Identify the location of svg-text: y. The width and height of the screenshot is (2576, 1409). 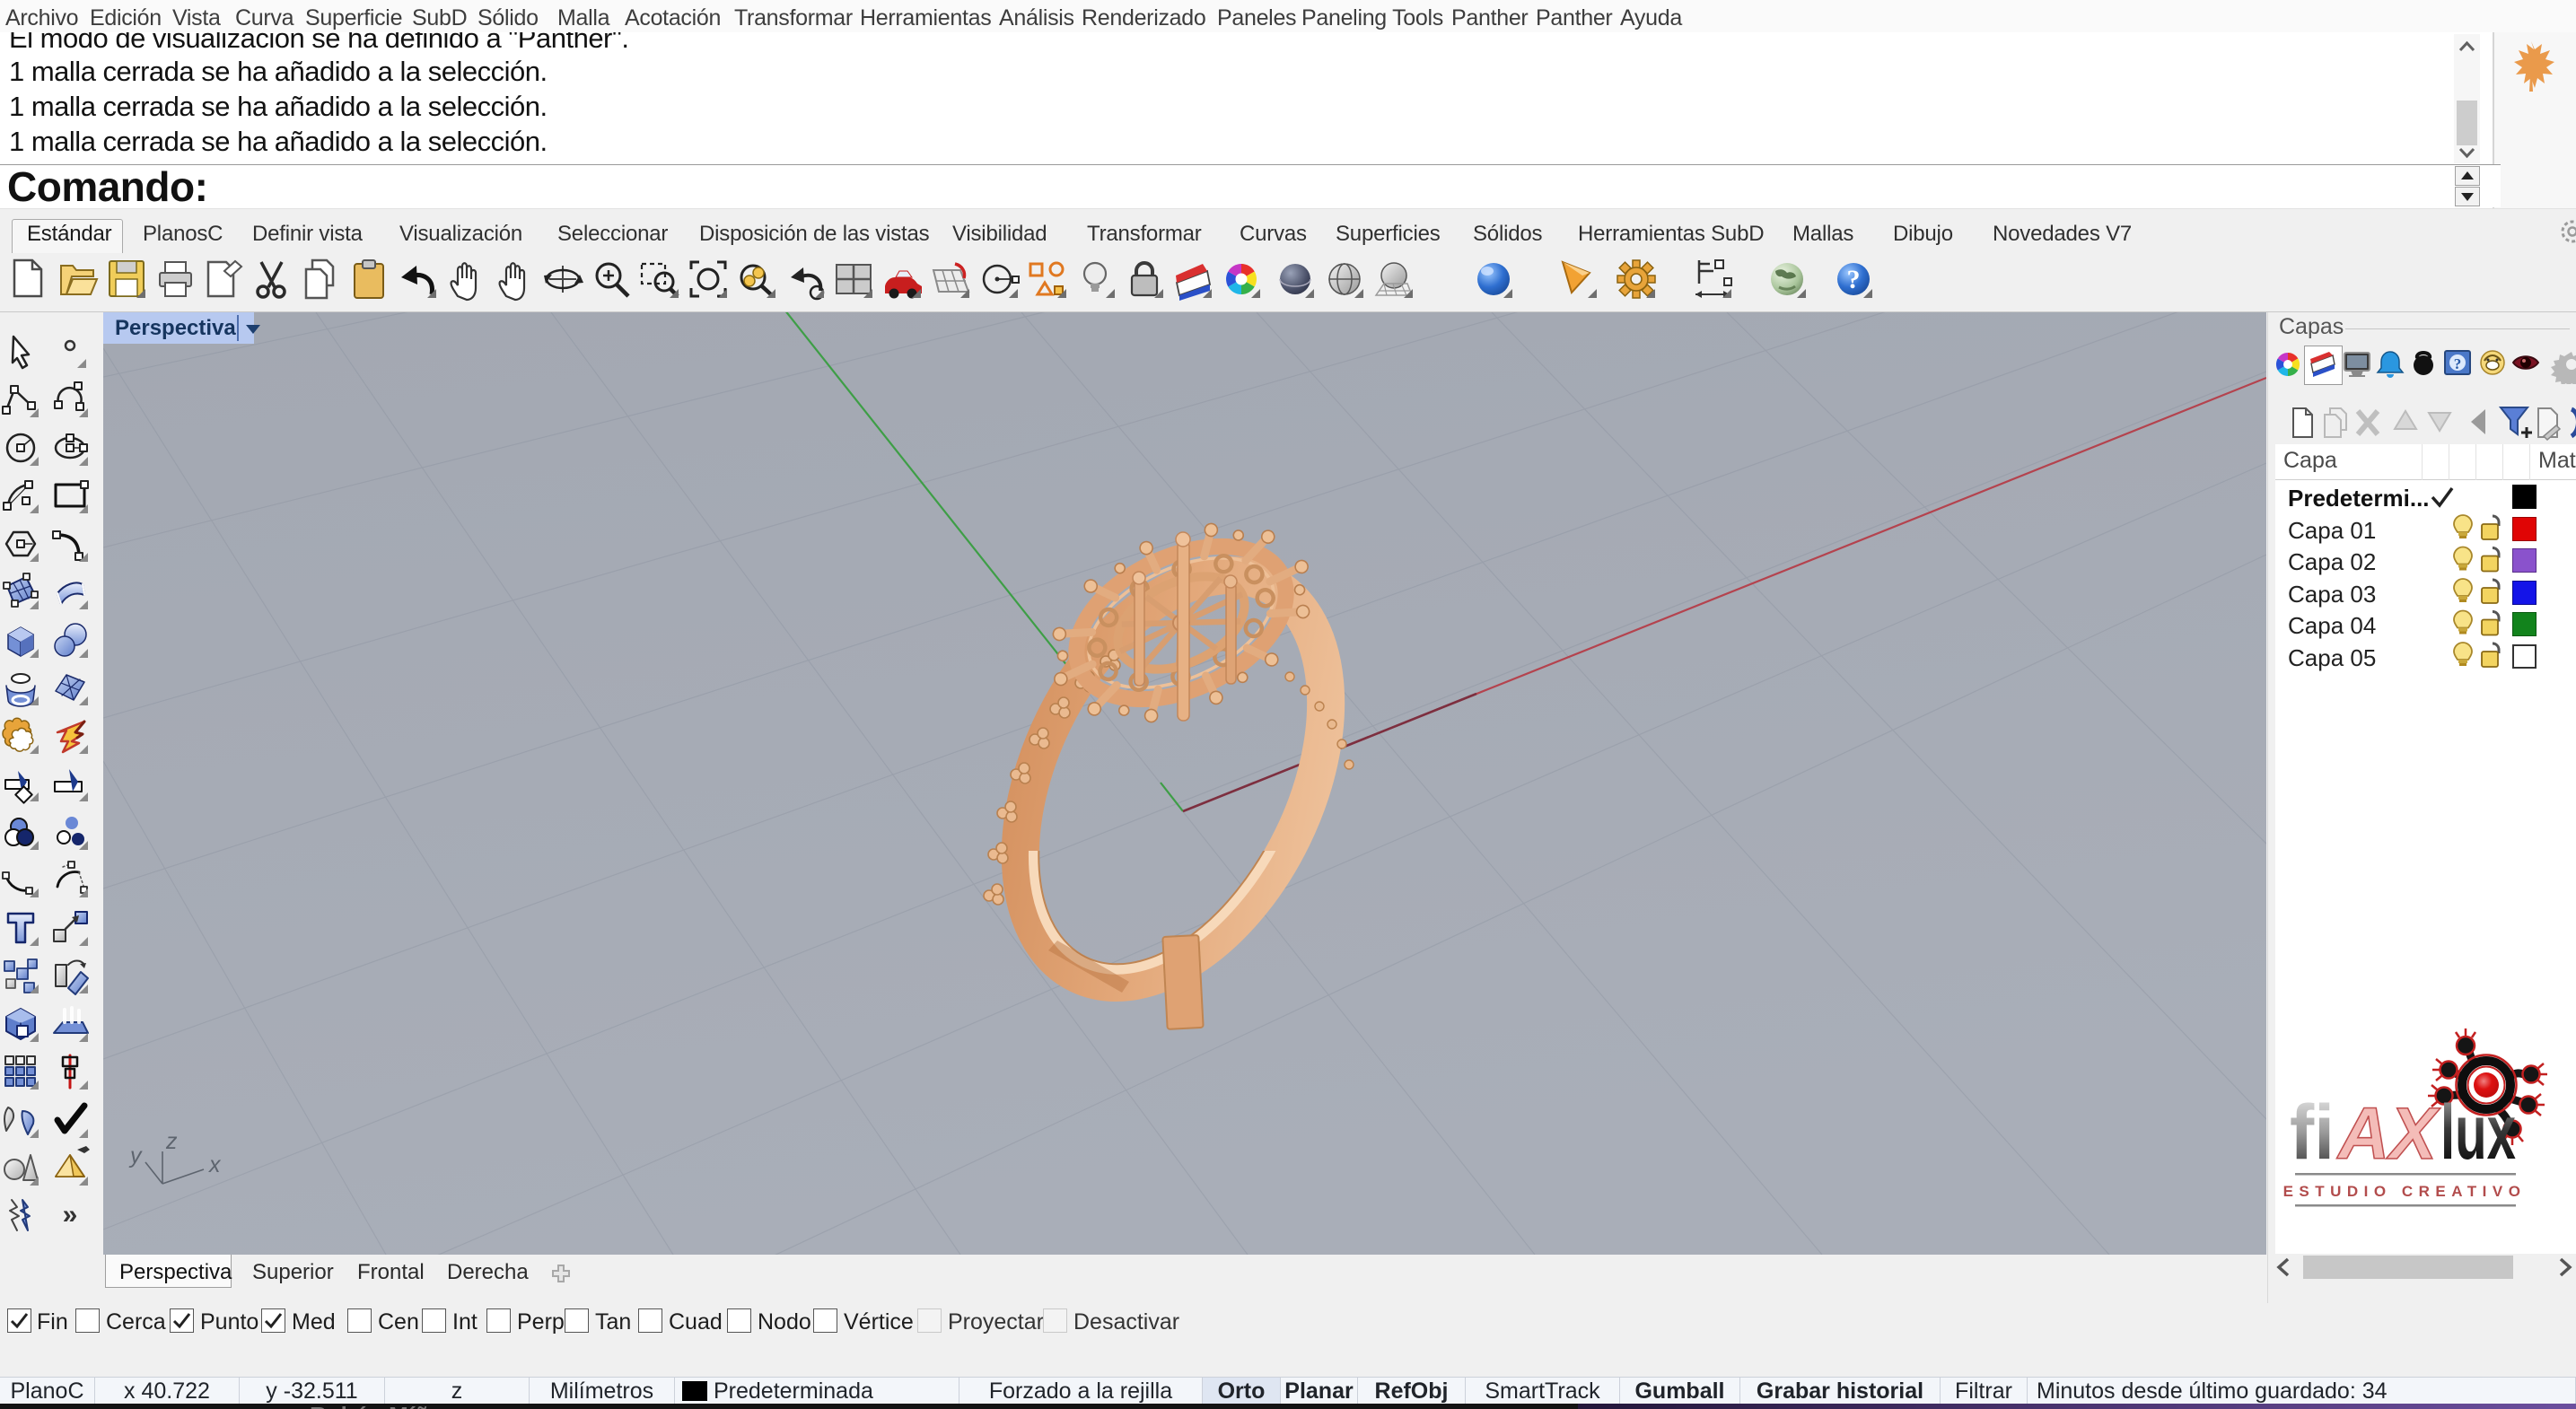
(135, 1155).